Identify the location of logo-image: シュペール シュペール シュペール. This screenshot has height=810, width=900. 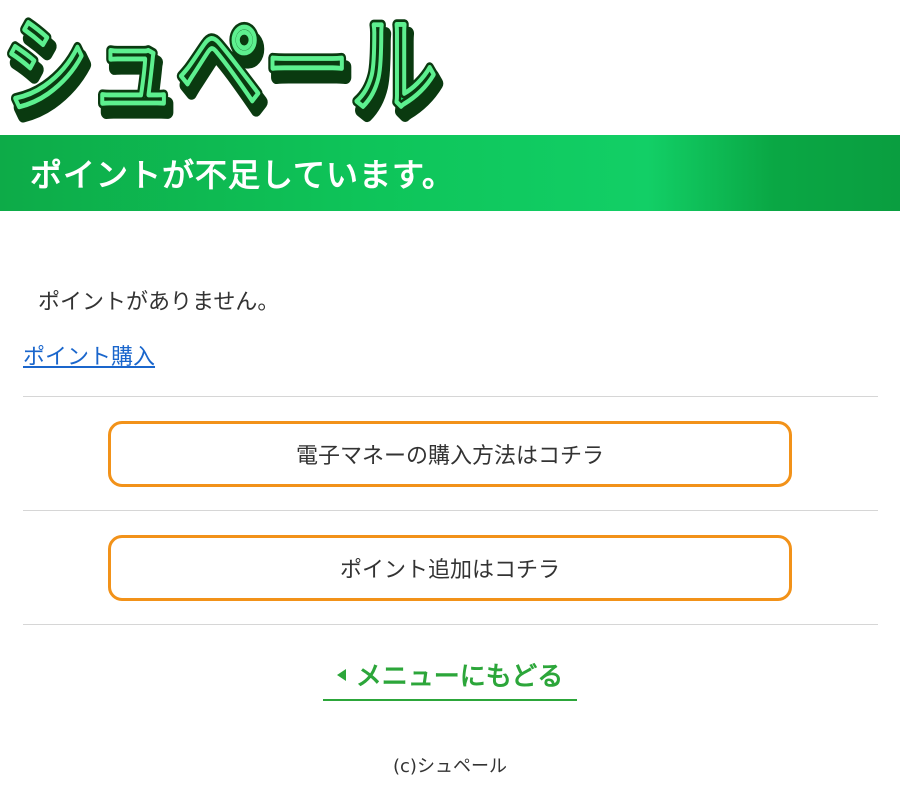
(223, 72).